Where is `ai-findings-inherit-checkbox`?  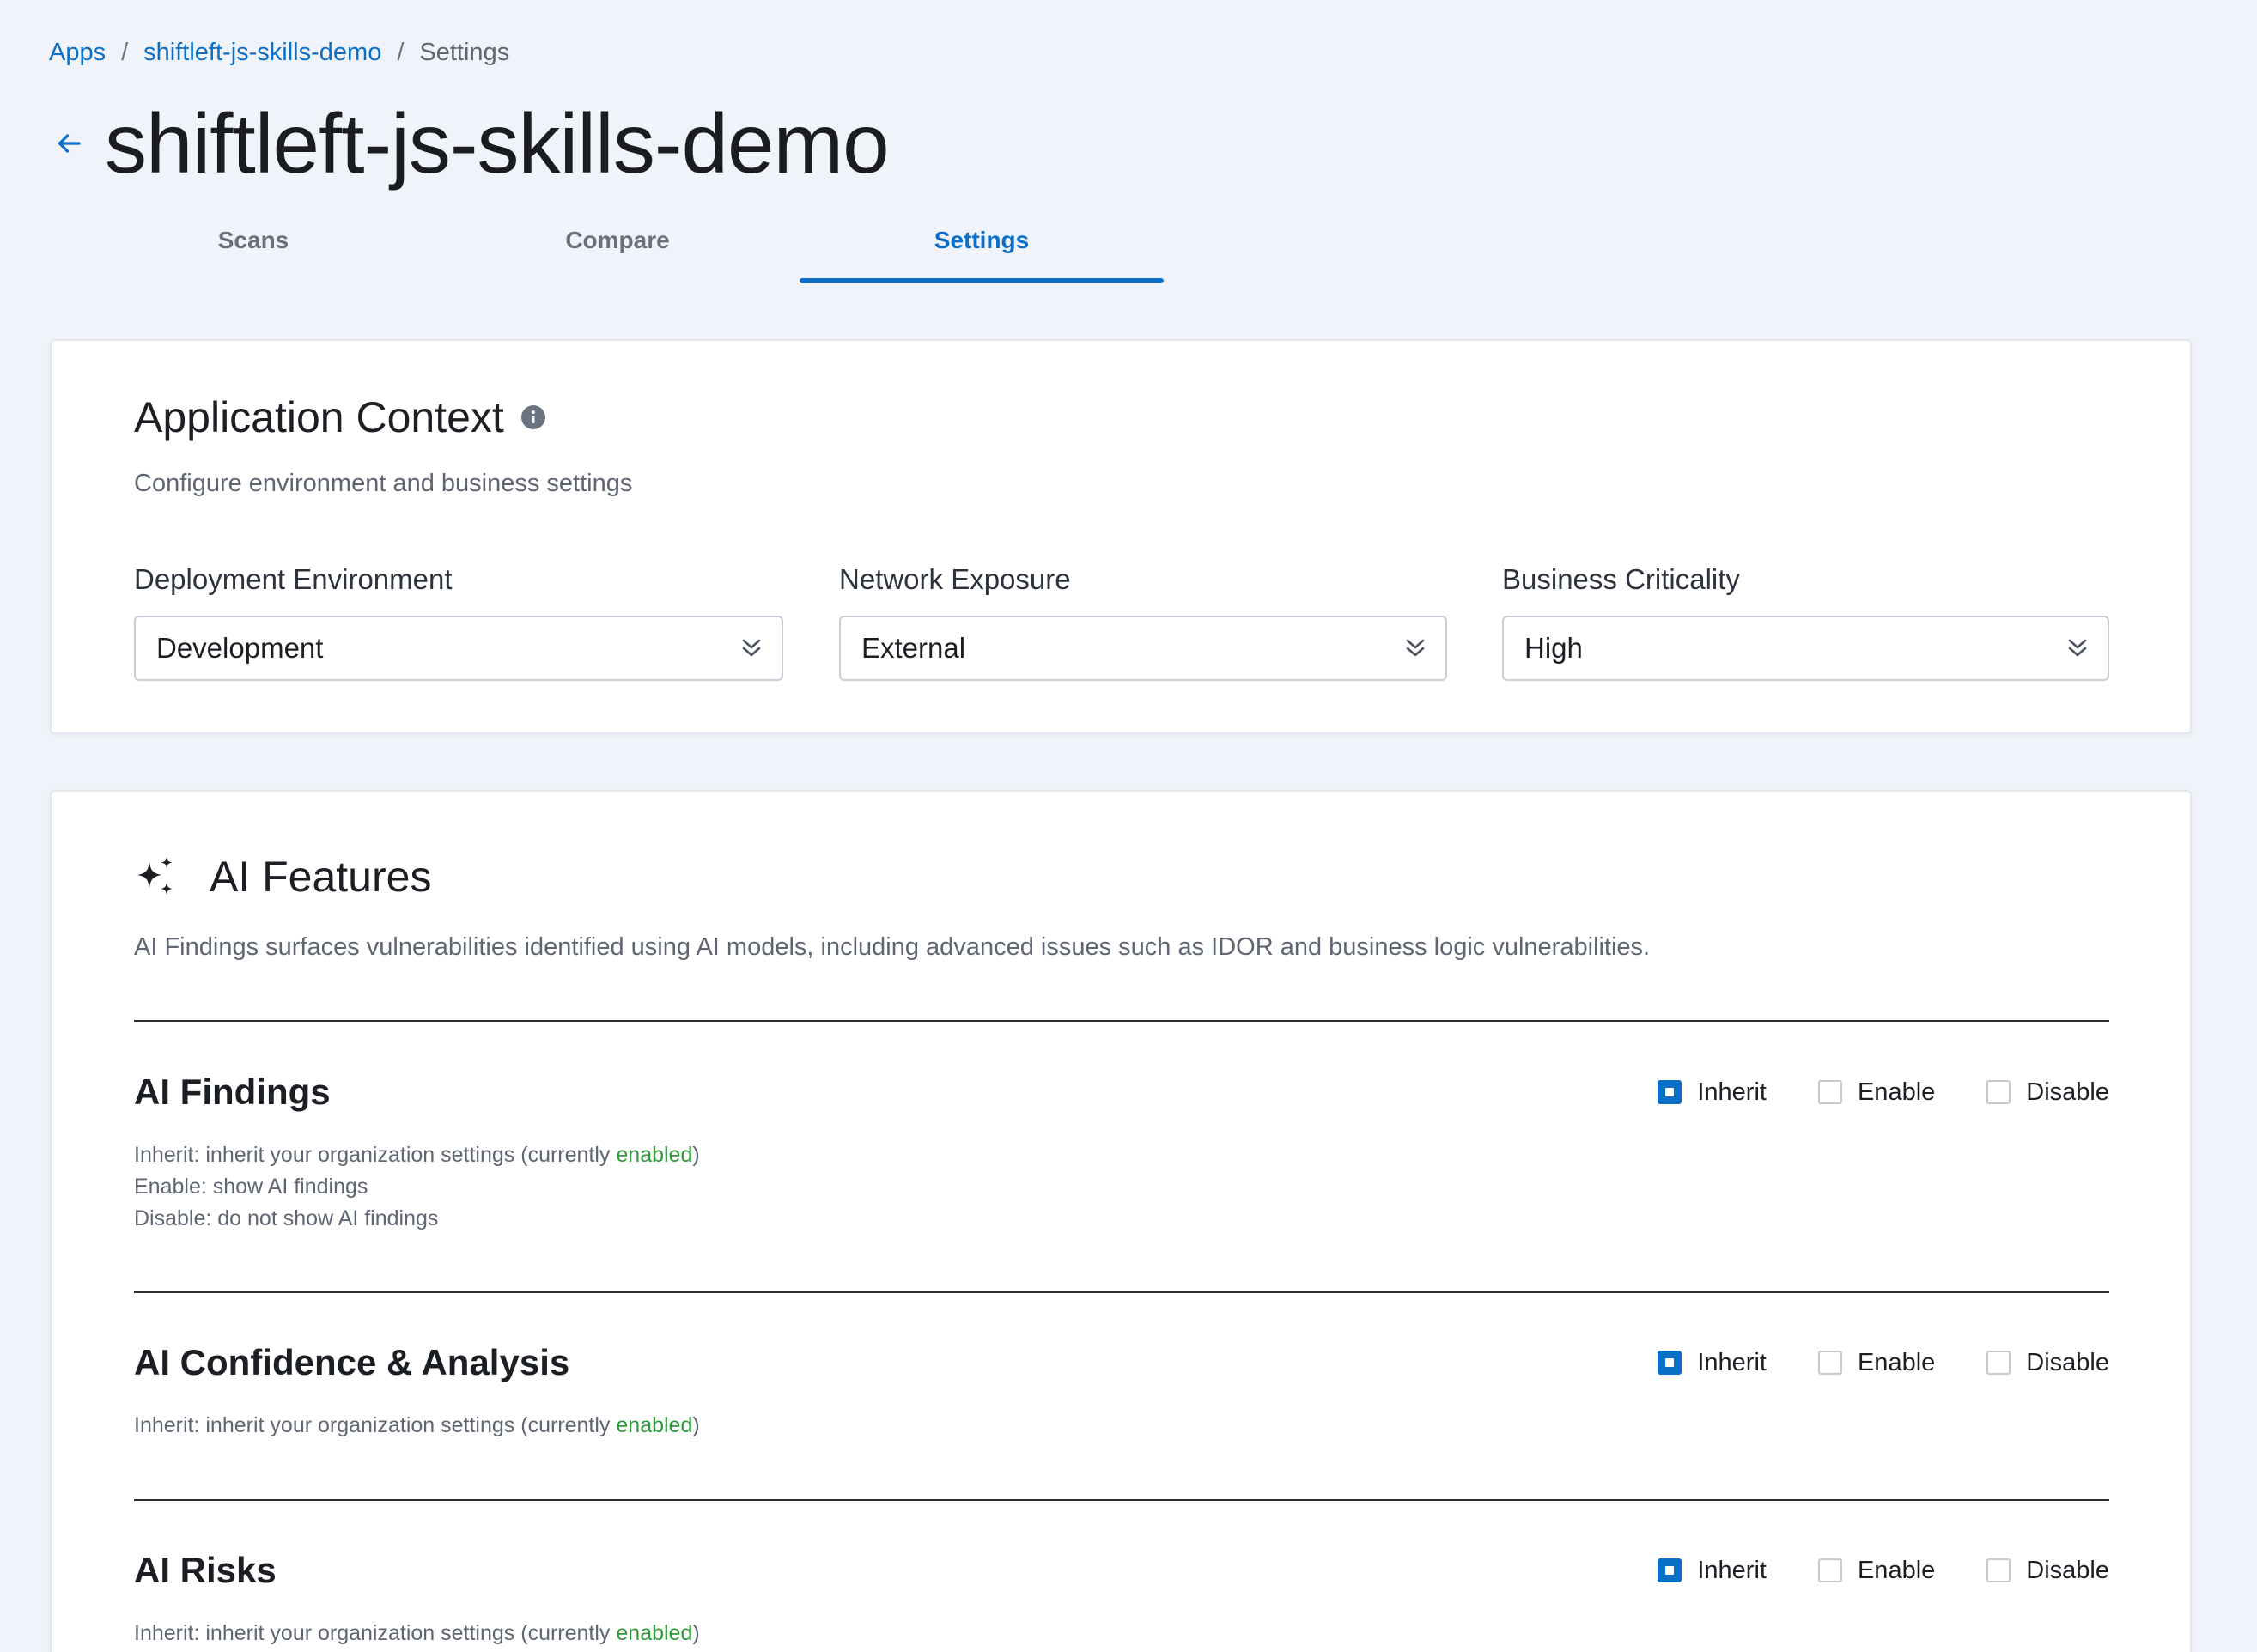
ai-findings-inherit-checkbox is located at coordinates (1670, 1092).